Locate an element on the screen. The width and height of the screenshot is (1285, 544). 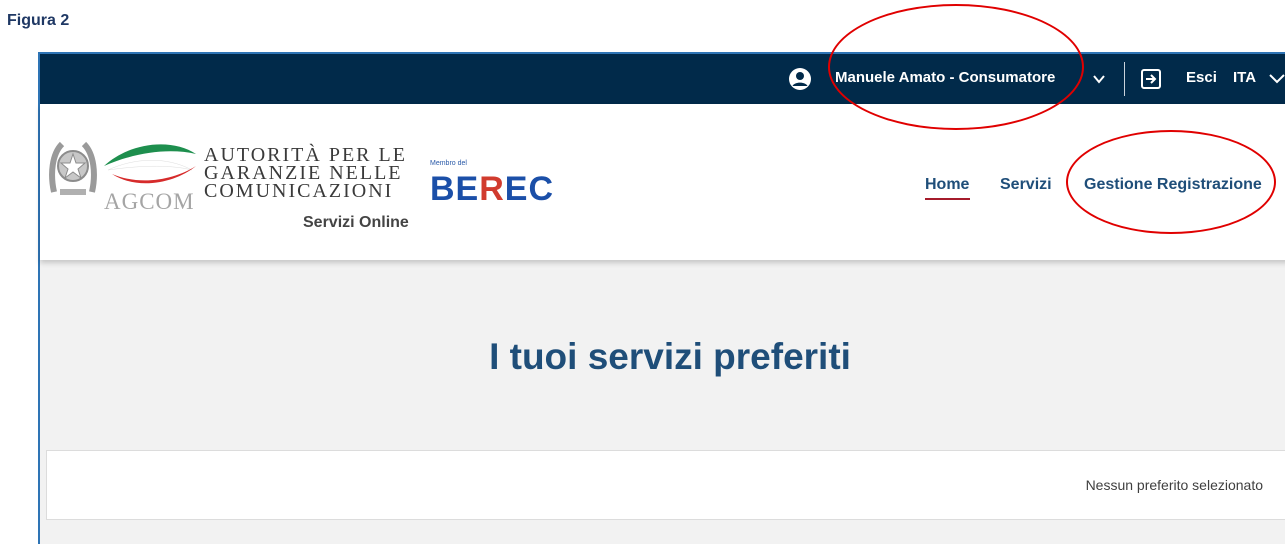
page-title: I tuoi servizi preferiti is located at coordinates (670, 356).